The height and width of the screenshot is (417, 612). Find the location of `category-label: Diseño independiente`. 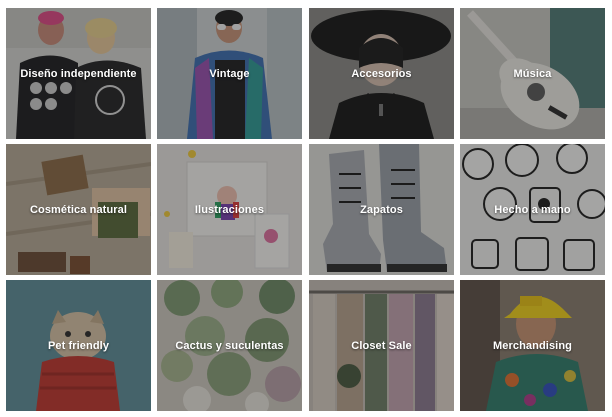

category-label: Diseño independiente is located at coordinates (78, 73).